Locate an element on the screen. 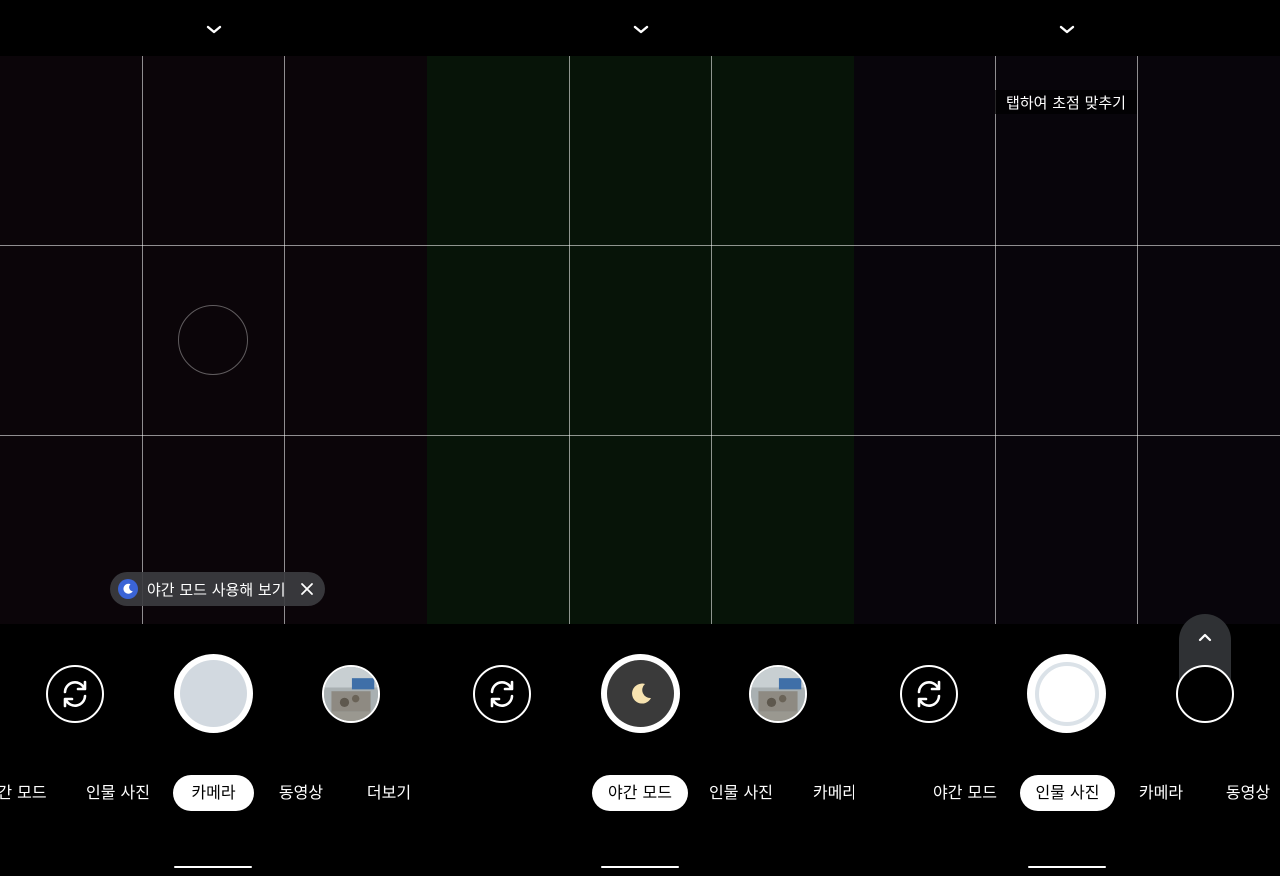  tap-to-focus-hint: 탭하여 초점 맞추기 is located at coordinates (1066, 102).